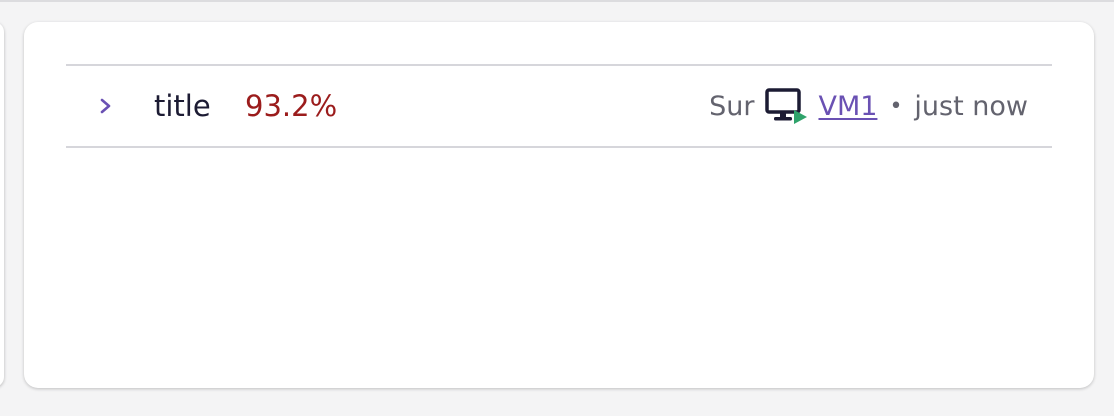  Describe the element at coordinates (847, 106) in the screenshot. I see `vm-link: VM1` at that location.